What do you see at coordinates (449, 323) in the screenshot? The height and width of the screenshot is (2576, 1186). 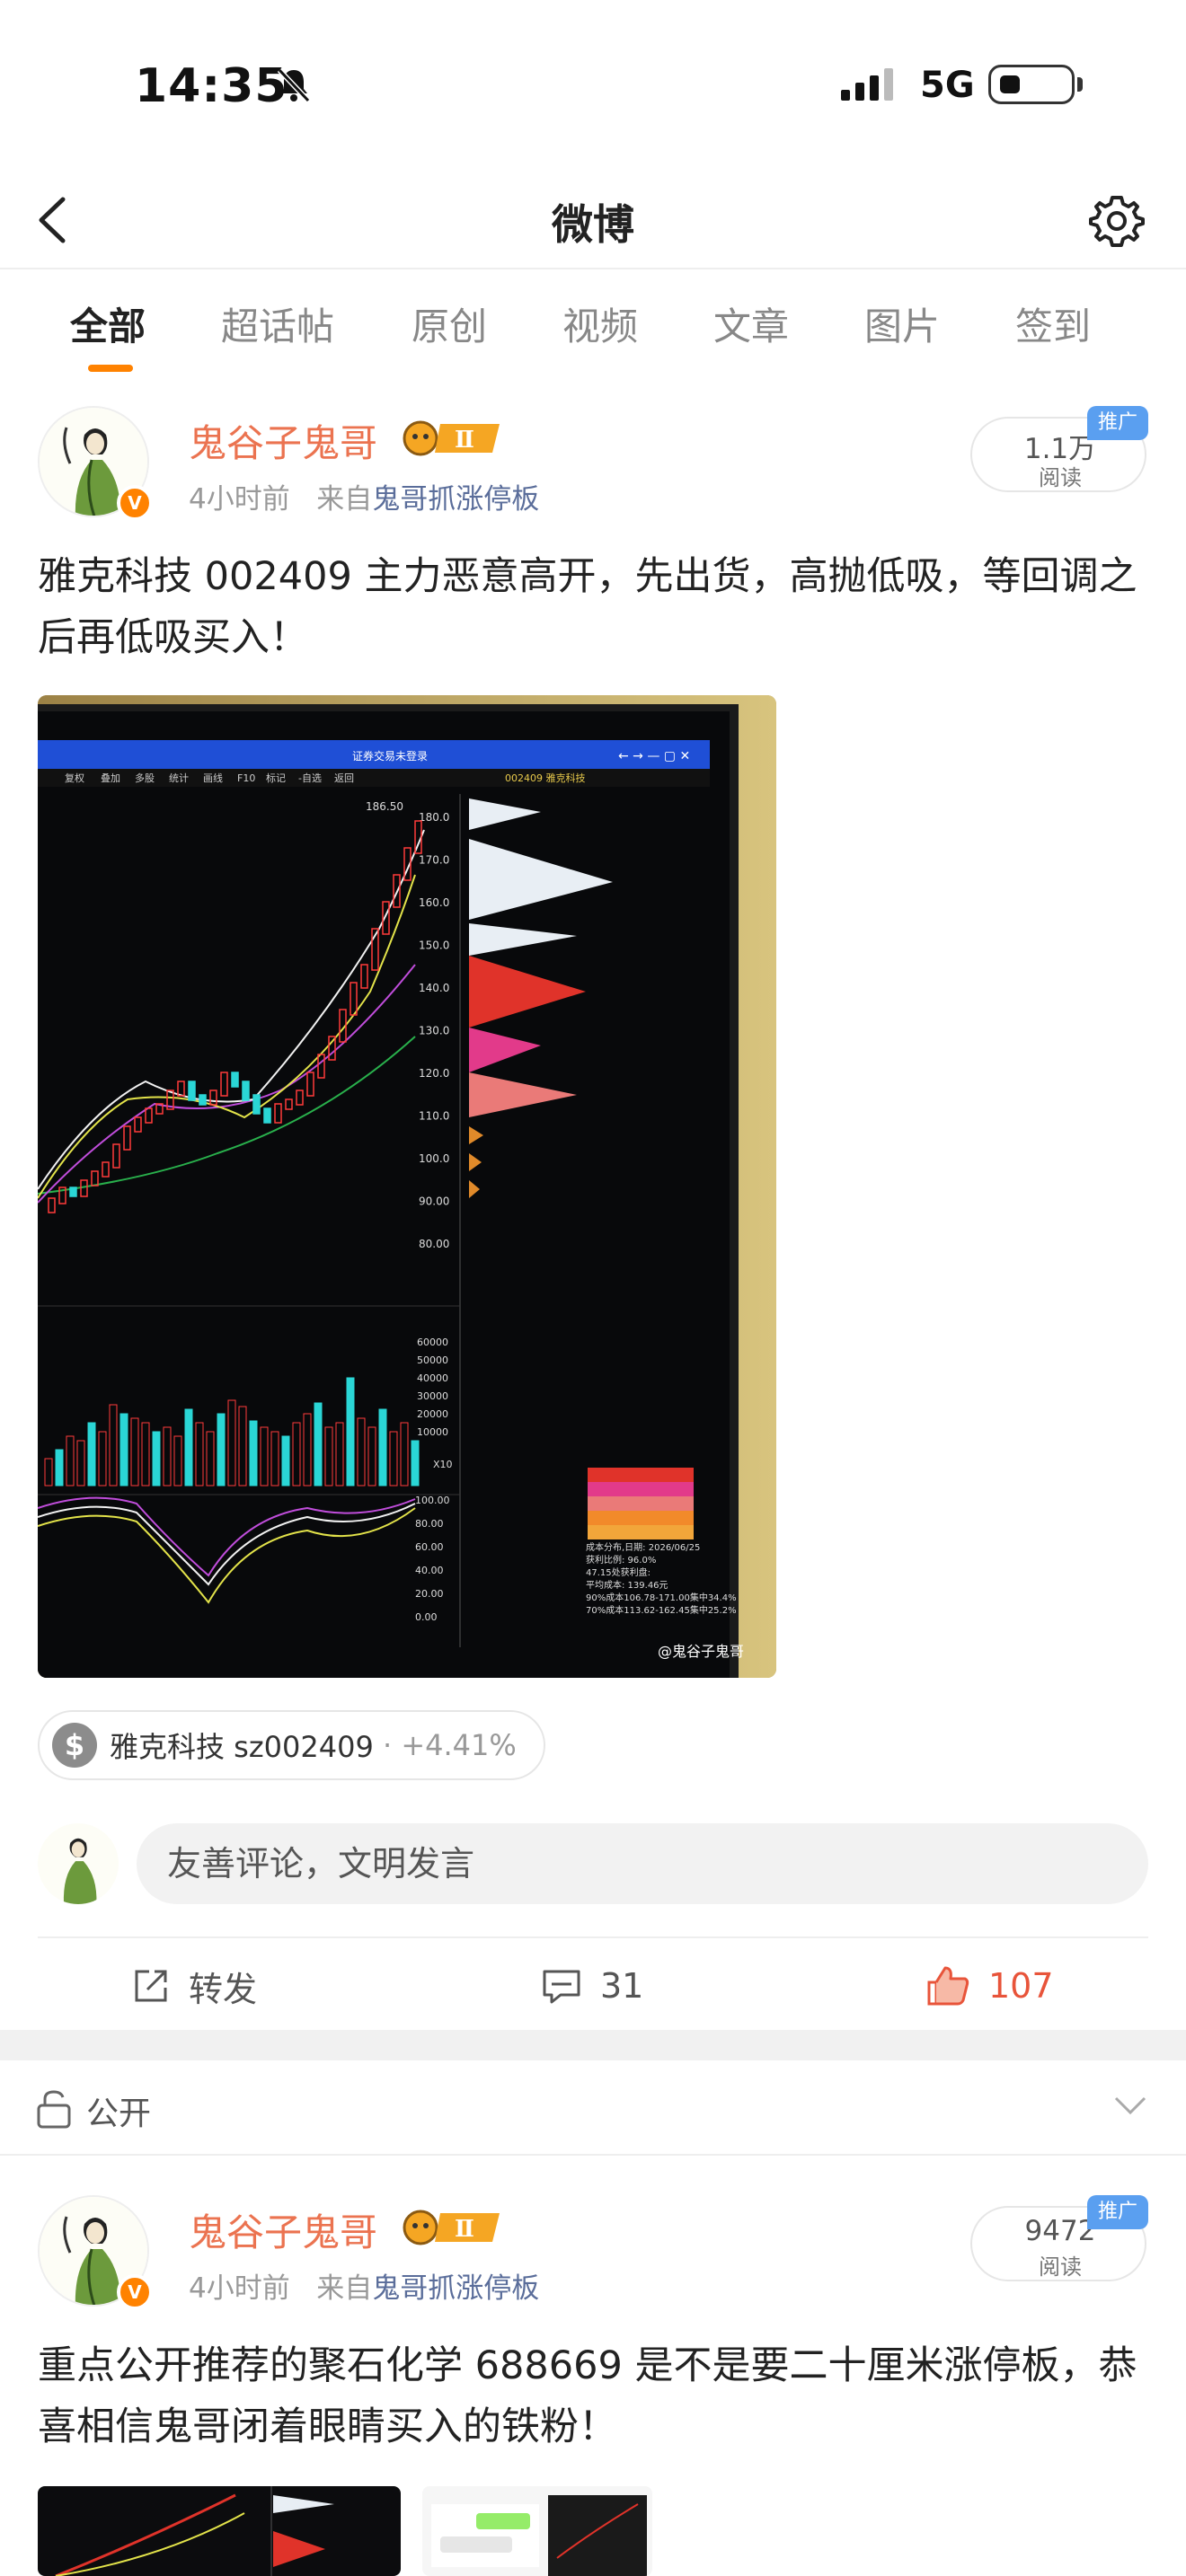 I see `tab-original: 原创` at bounding box center [449, 323].